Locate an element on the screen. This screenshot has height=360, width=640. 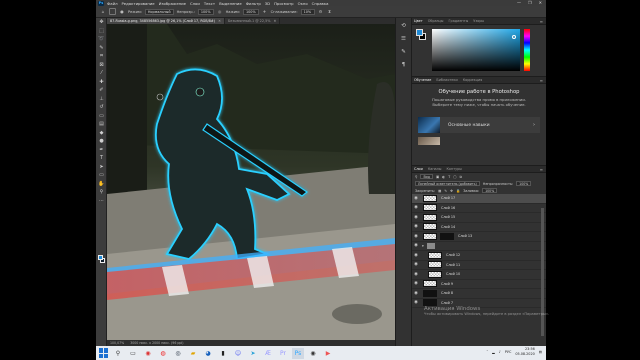
maximize-button: ❐ is located at coordinates (530, 2).